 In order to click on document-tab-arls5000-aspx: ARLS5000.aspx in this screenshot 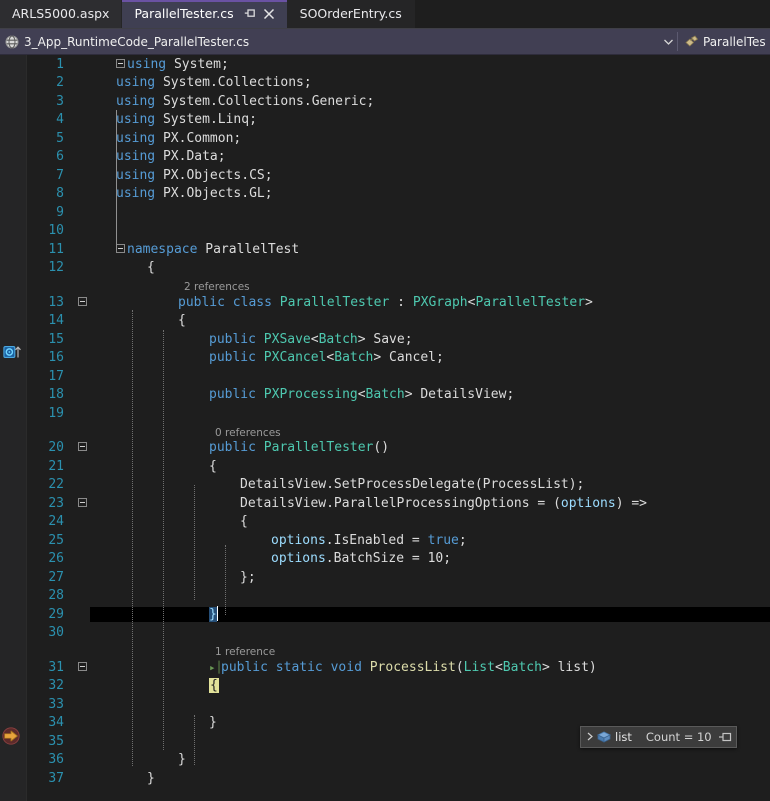, I will do `click(61, 14)`.